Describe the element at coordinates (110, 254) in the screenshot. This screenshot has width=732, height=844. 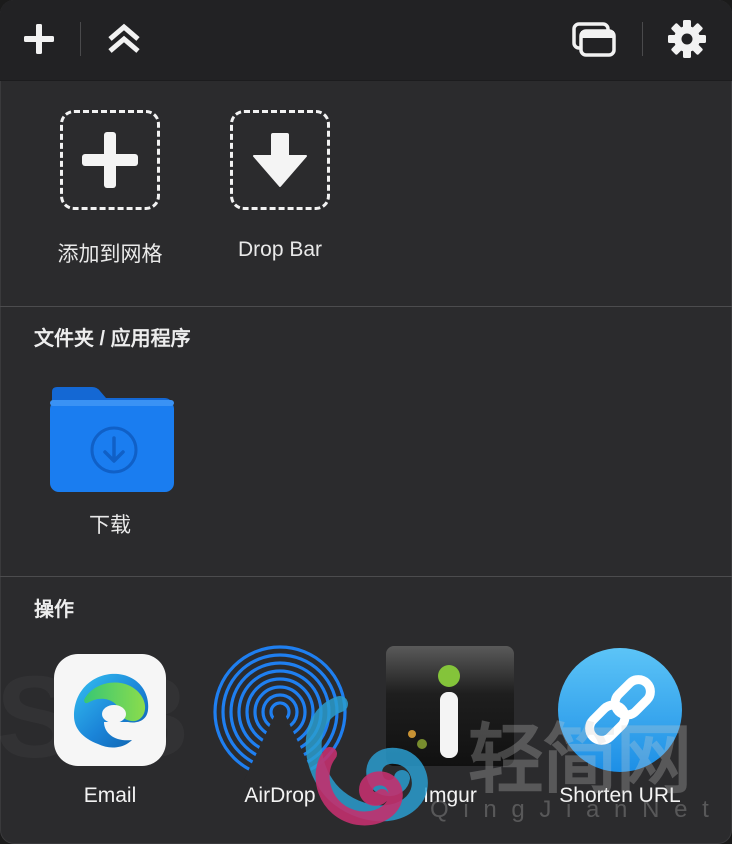
I see `add-to-grid-label: 添加到网格` at that location.